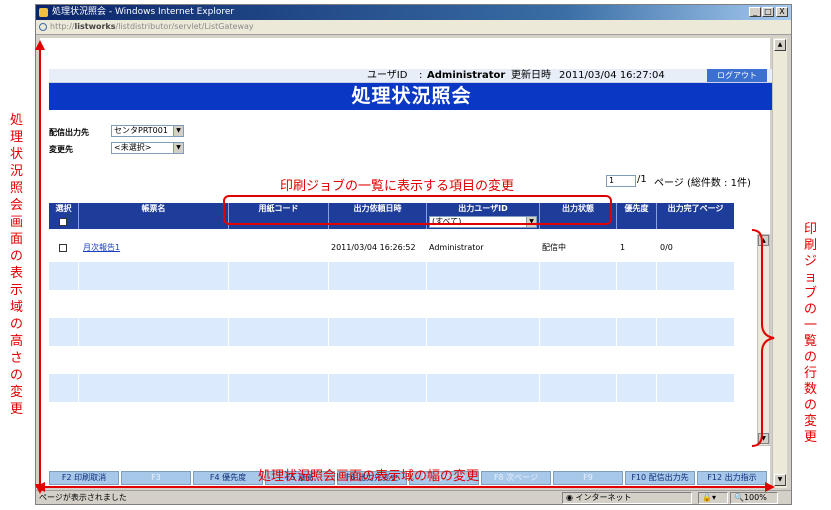 This screenshot has height=510, width=831. I want to click on address-prefix: http://, so click(62, 26).